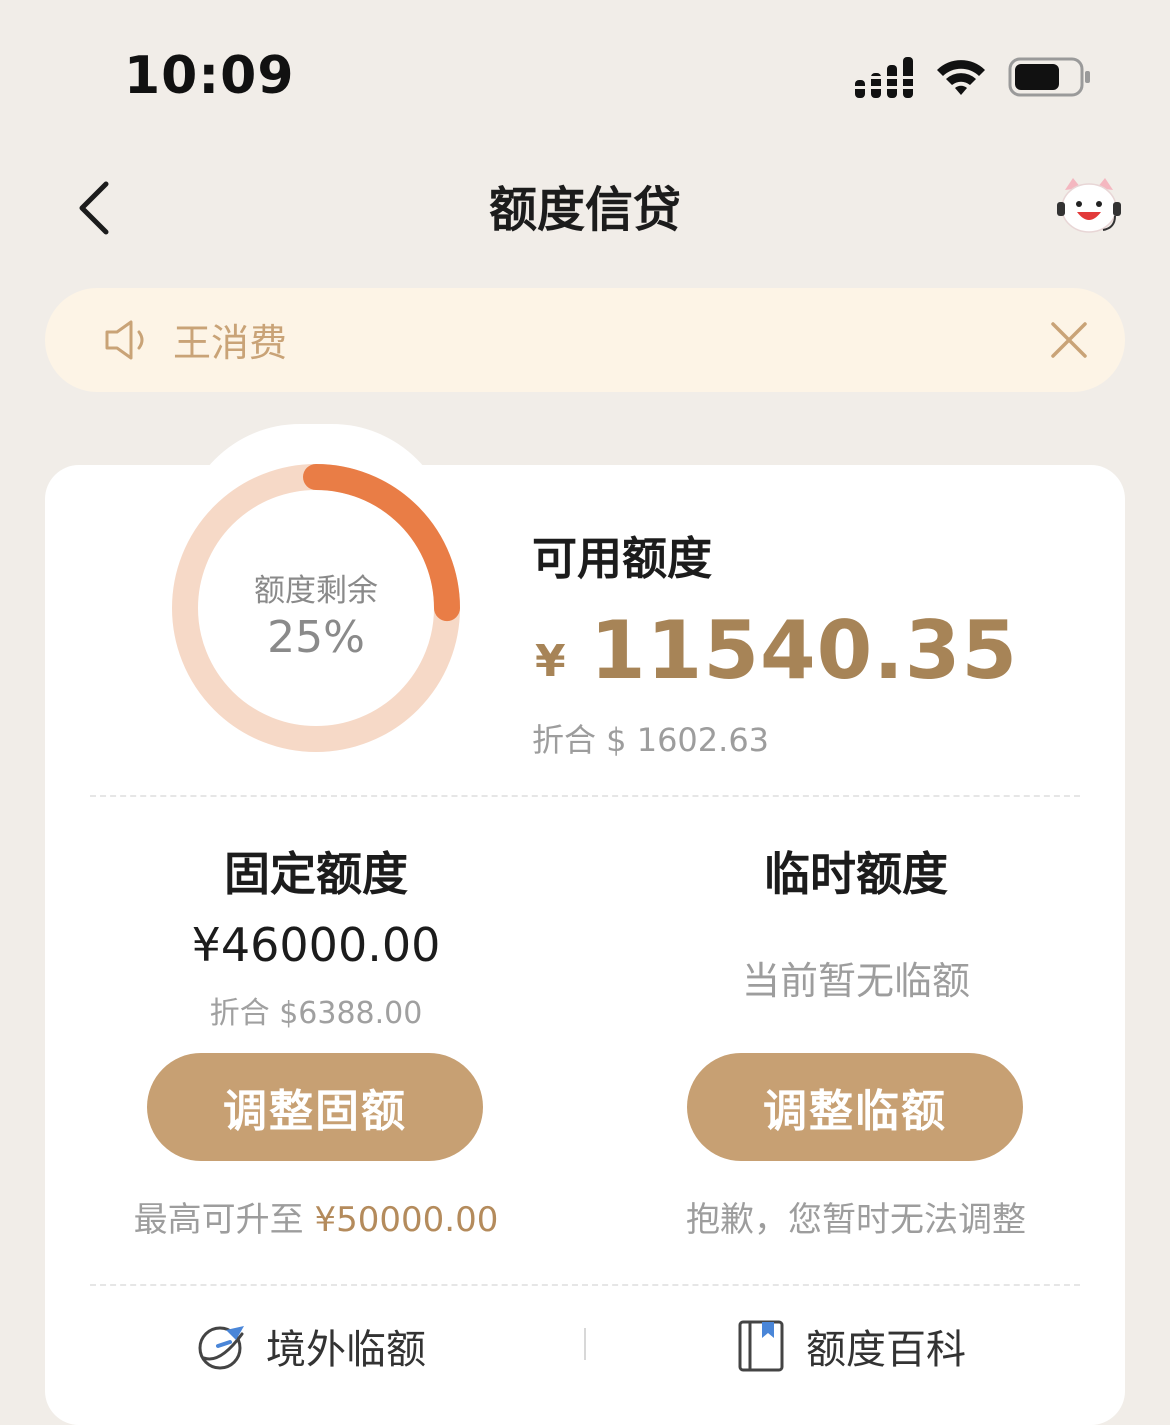 The image size is (1170, 1425). What do you see at coordinates (856, 874) in the screenshot?
I see `temporary-credit-title: 临时额度` at bounding box center [856, 874].